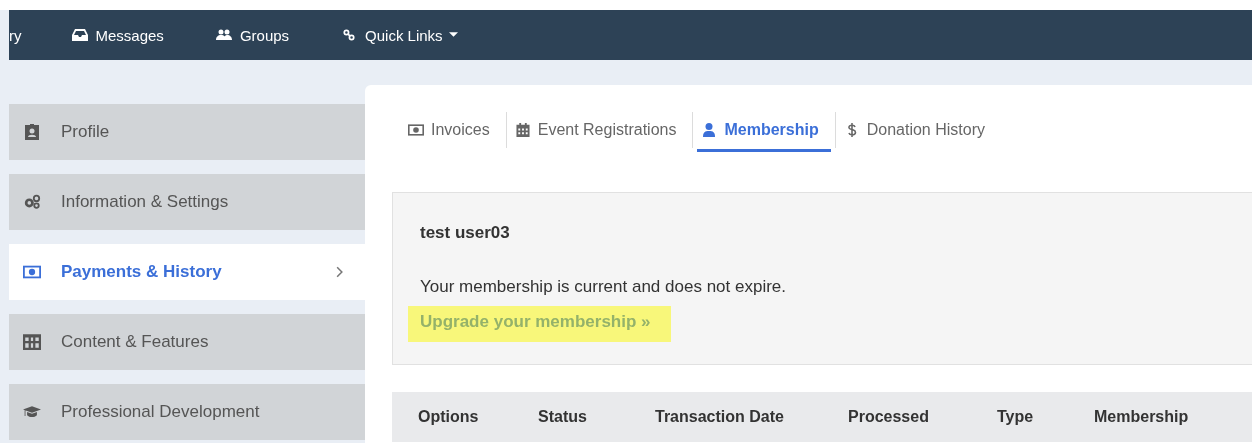 Image resolution: width=1252 pixels, height=443 pixels. What do you see at coordinates (599, 131) in the screenshot?
I see `tab: Event Registrations` at bounding box center [599, 131].